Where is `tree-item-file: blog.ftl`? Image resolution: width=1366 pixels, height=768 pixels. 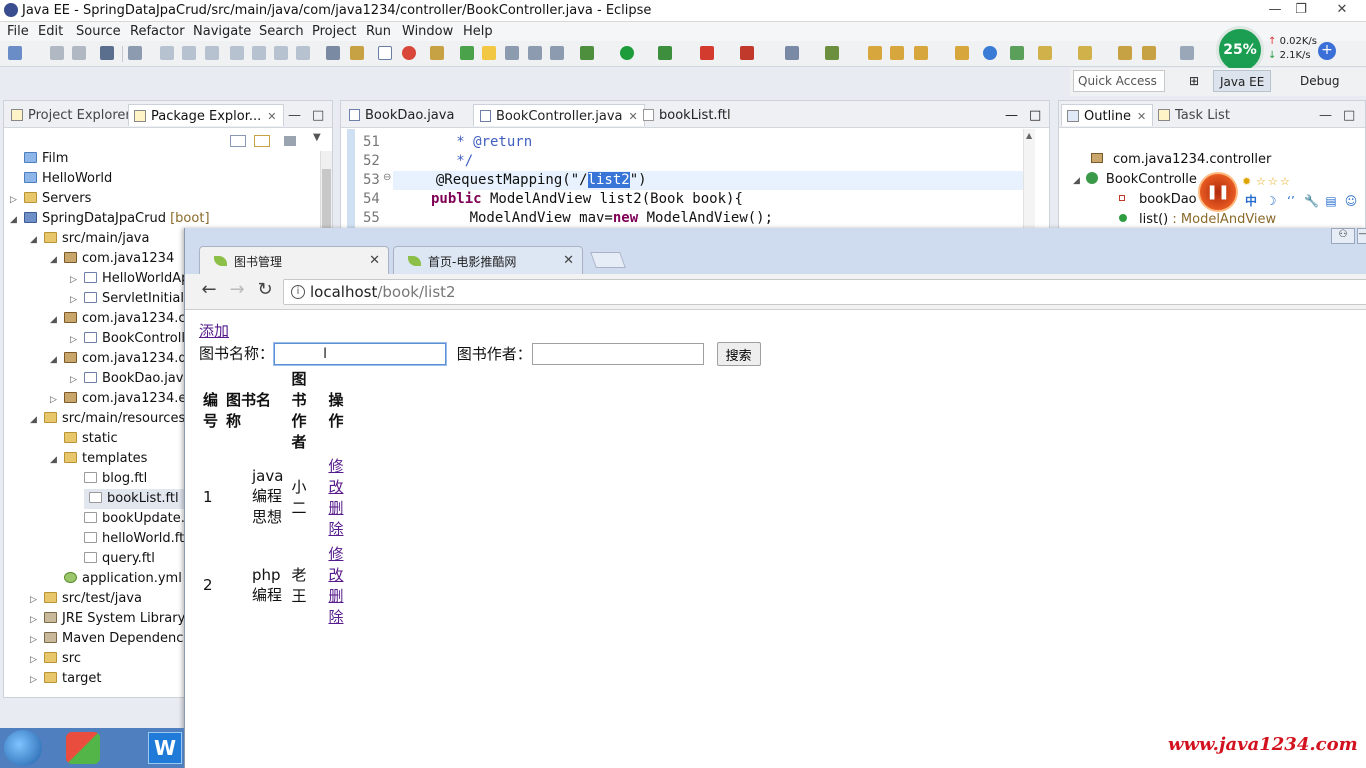 tree-item-file: blog.ftl is located at coordinates (108, 479).